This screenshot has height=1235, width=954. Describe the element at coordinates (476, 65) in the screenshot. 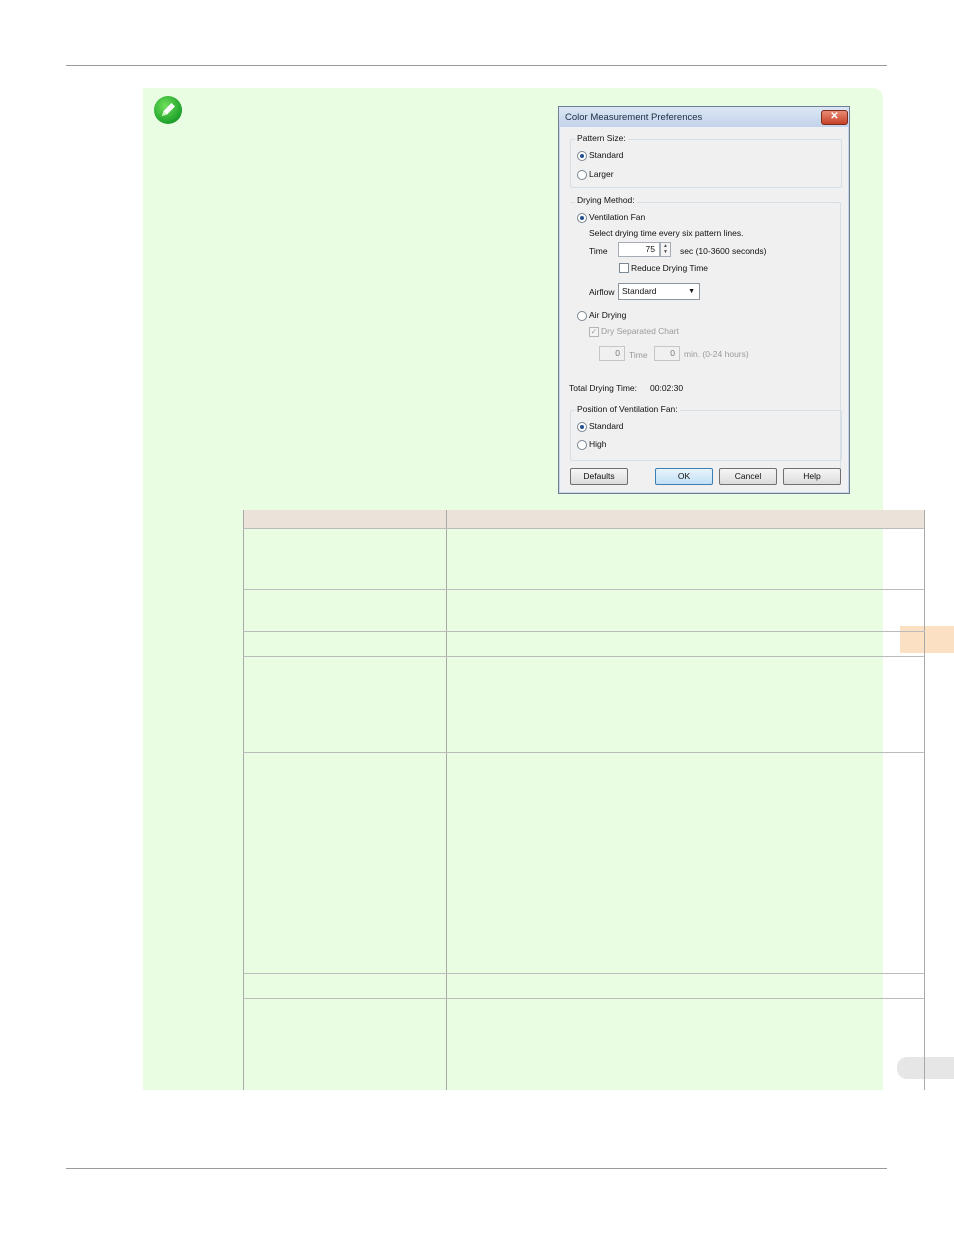

I see `header-rule` at that location.